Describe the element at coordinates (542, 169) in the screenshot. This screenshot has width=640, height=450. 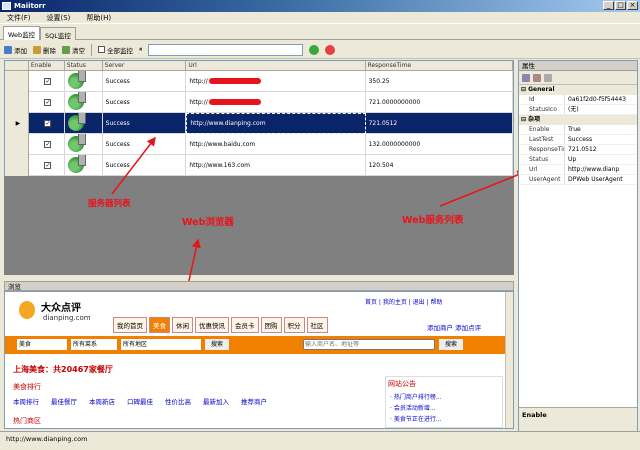
I see `prop-key: Url` at that location.